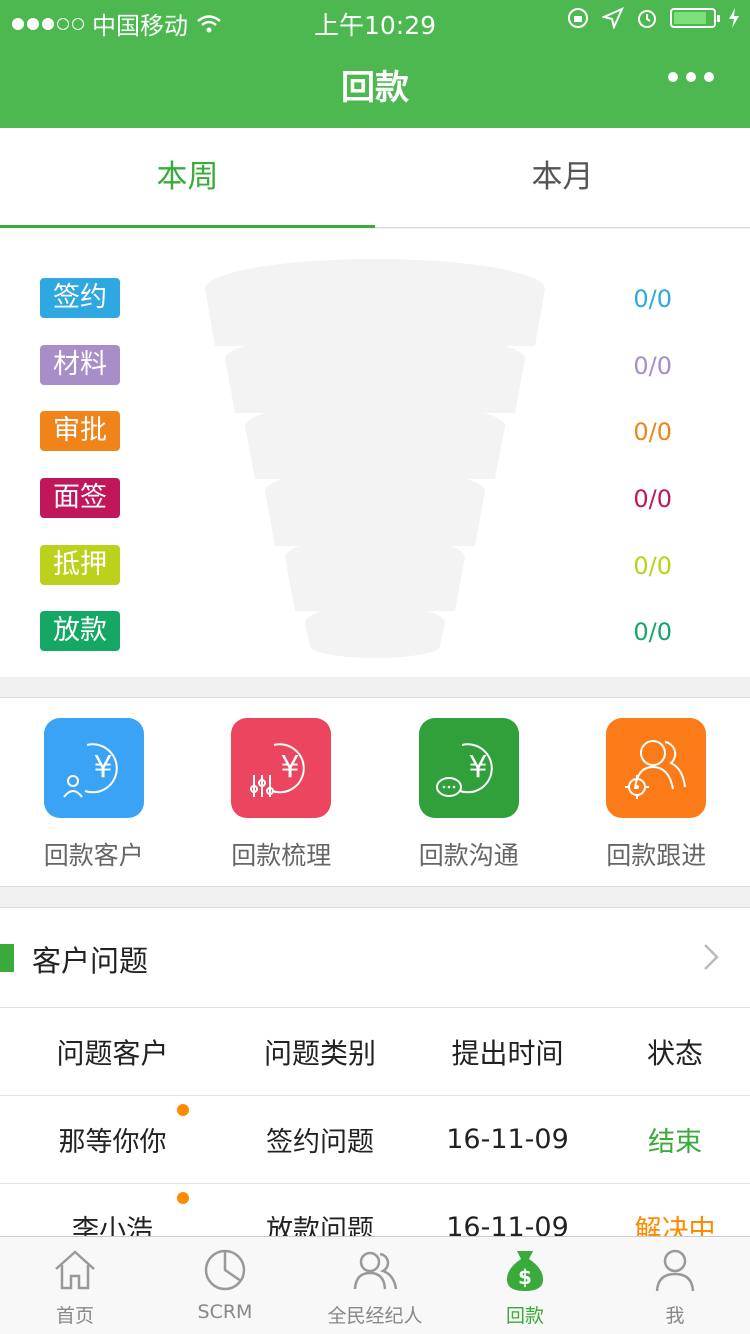  I want to click on table-header-row: 问题客户 问题类别 提出时间 状态, so click(375, 1052).